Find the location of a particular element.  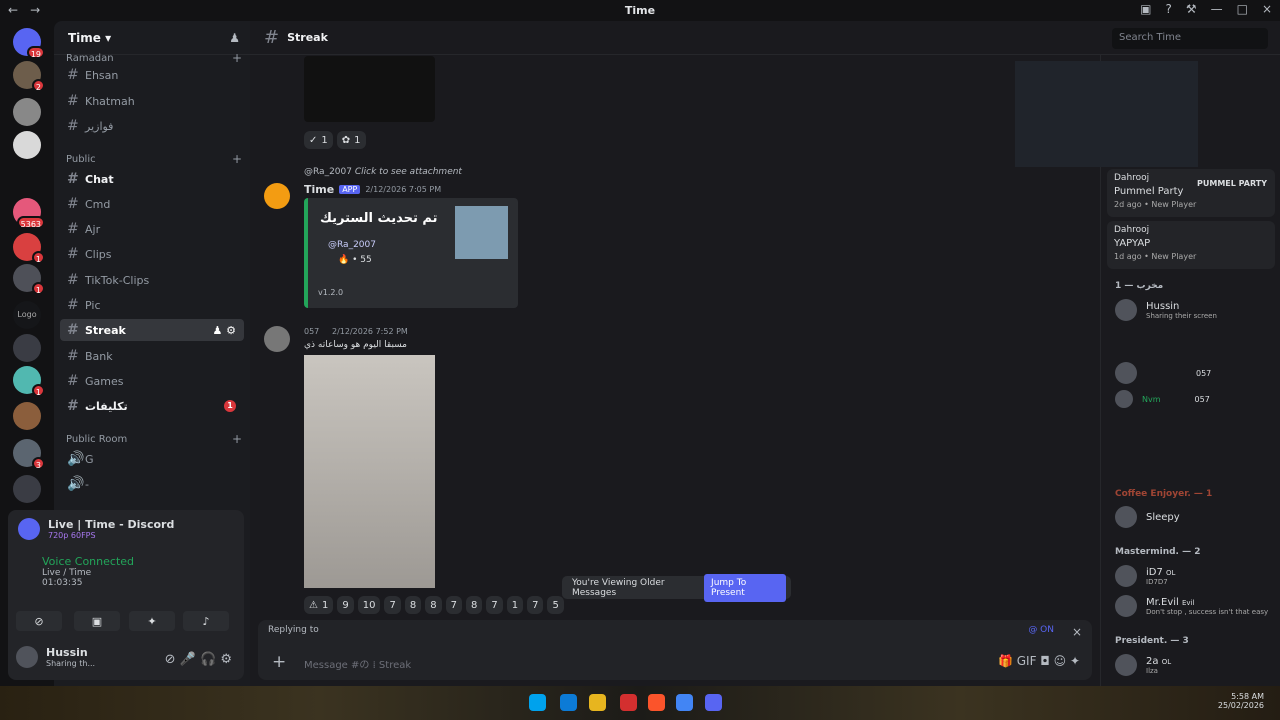

edge-icon is located at coordinates (568, 702).